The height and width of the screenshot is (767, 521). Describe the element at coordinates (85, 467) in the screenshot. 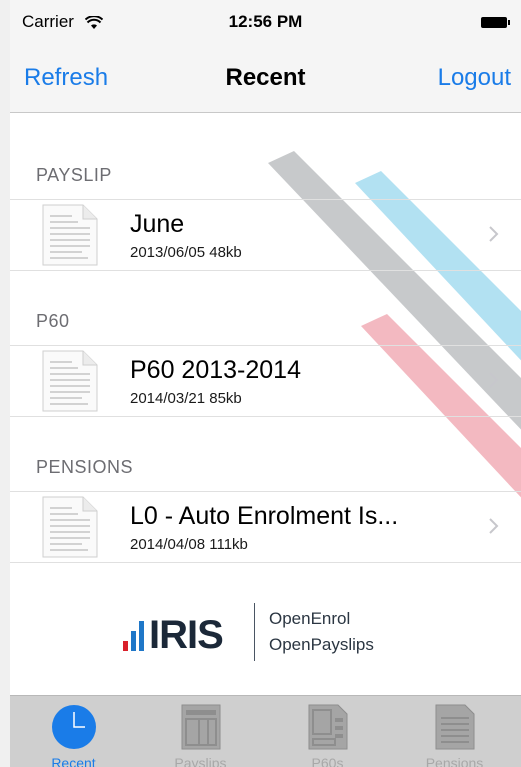

I see `section-header-pensions: PENSIONS` at that location.